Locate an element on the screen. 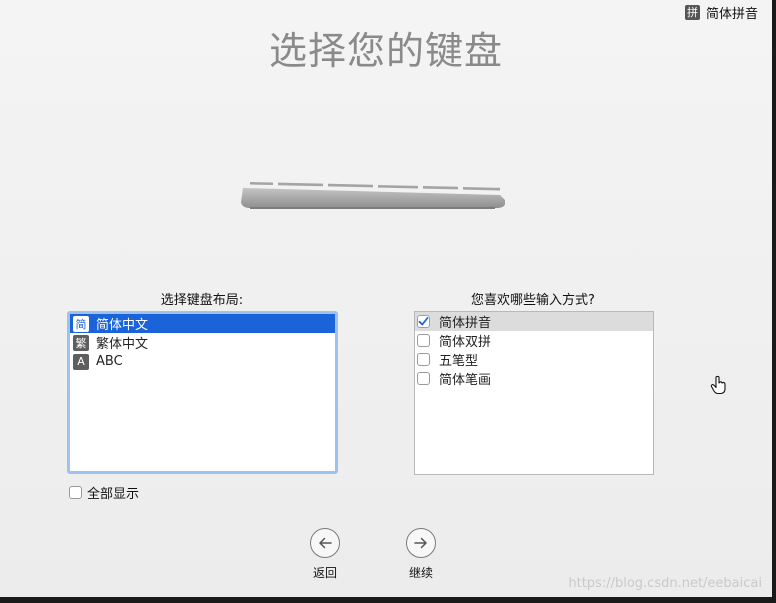 This screenshot has height=603, width=776. back-button: 返回 is located at coordinates (325, 554).